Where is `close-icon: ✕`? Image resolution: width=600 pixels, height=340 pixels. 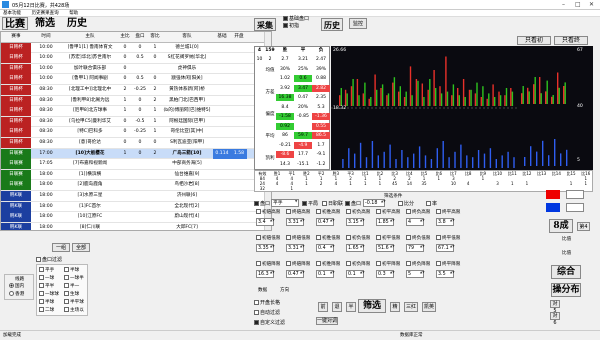 close-icon: ✕ is located at coordinates (591, 4).